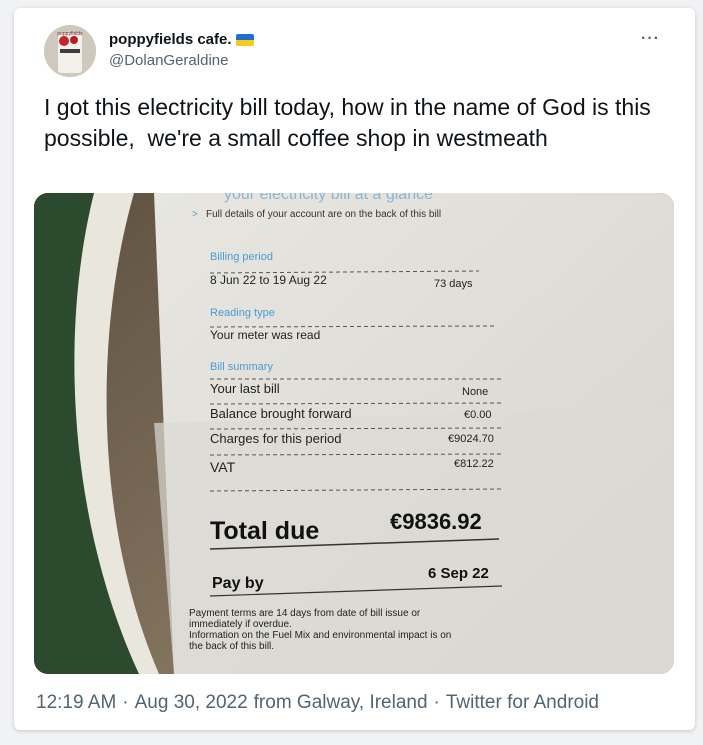 The height and width of the screenshot is (745, 703). What do you see at coordinates (70, 34) in the screenshot?
I see `avatar-label: poppyfields` at bounding box center [70, 34].